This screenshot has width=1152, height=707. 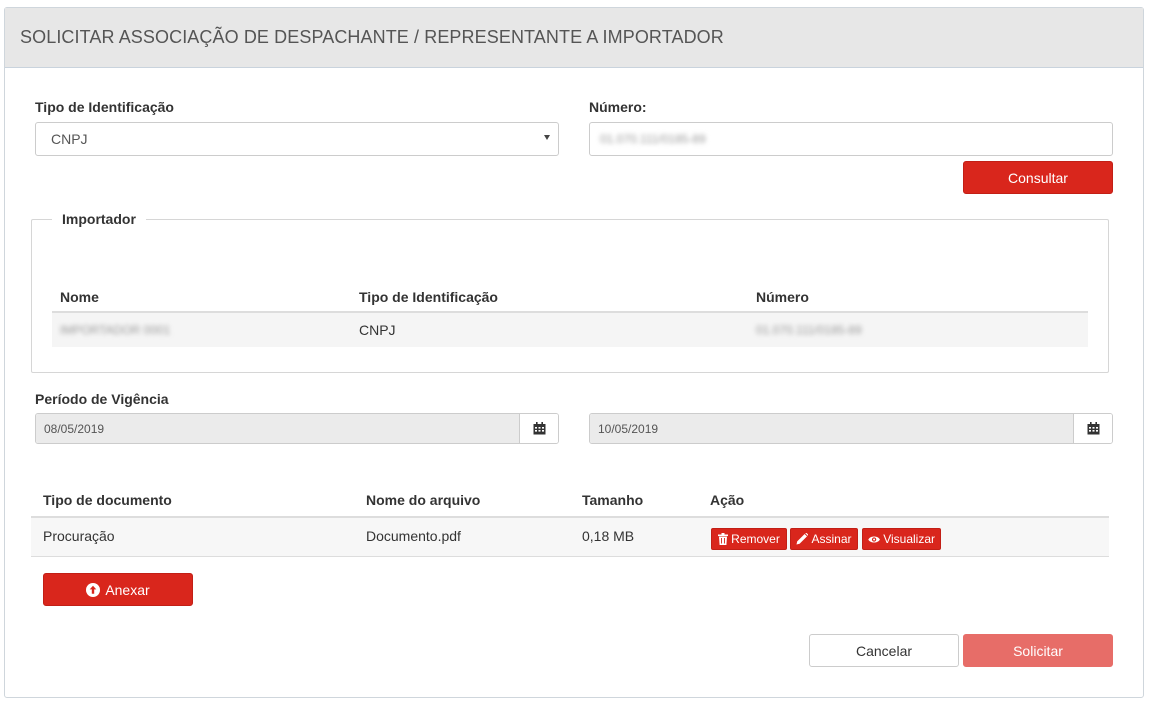 I want to click on importador-table-header: Nome Tipo de Identificação Número, so click(x=570, y=298).